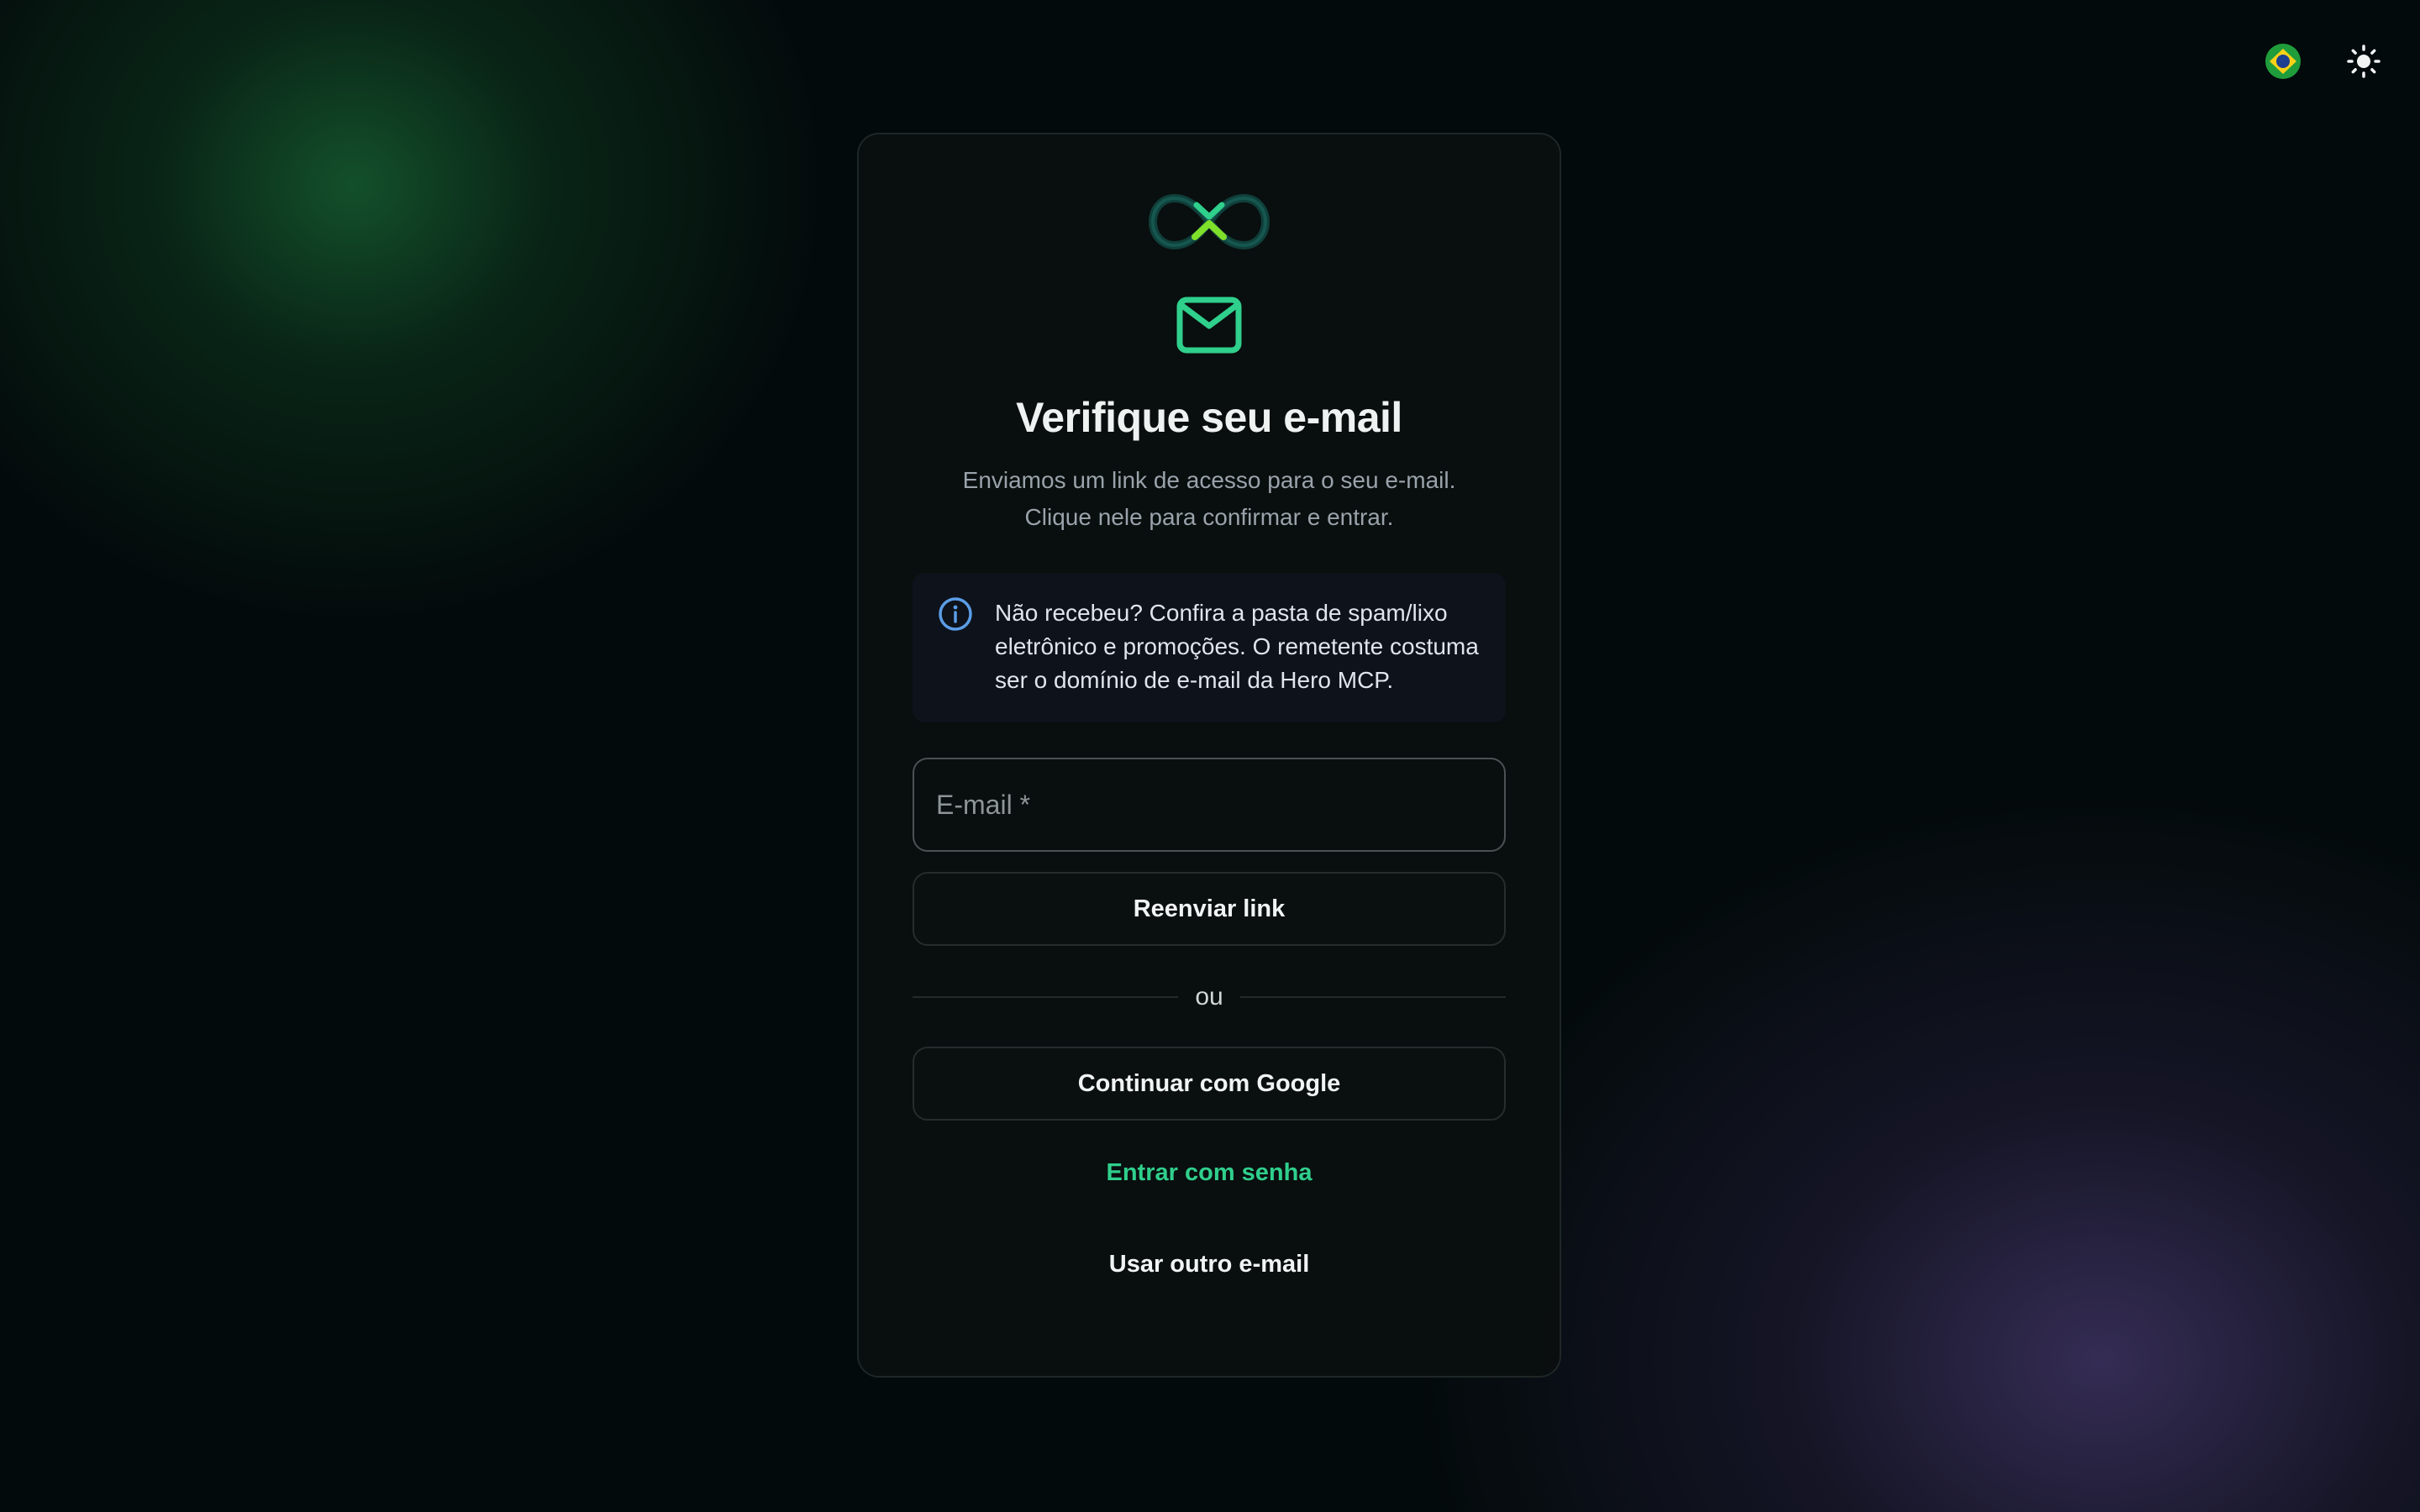 This screenshot has height=1512, width=2420. Describe the element at coordinates (1209, 517) in the screenshot. I see `subtitle-line-2: Clique nele para confirmar e entrar.` at that location.